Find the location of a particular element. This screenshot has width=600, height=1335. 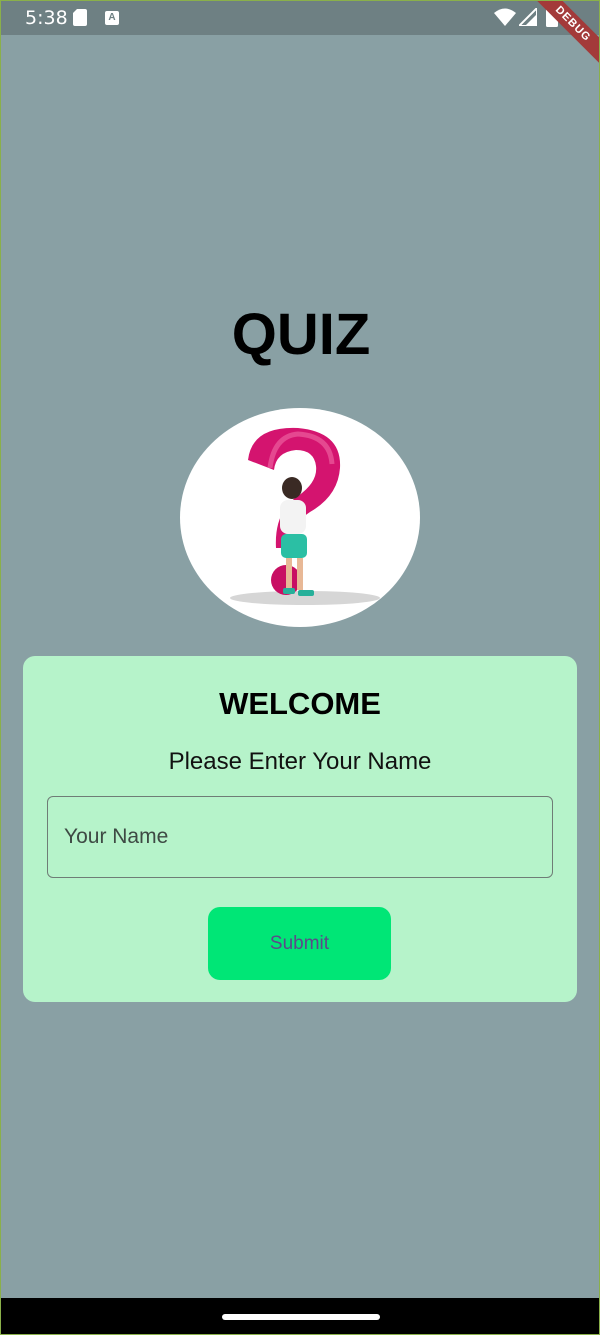

wifi-icon is located at coordinates (505, 17).